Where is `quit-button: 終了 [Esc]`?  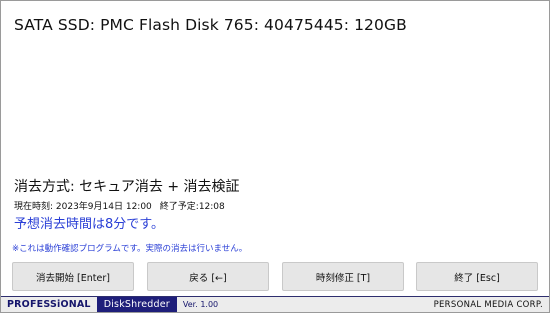
quit-button: 終了 [Esc] is located at coordinates (477, 276).